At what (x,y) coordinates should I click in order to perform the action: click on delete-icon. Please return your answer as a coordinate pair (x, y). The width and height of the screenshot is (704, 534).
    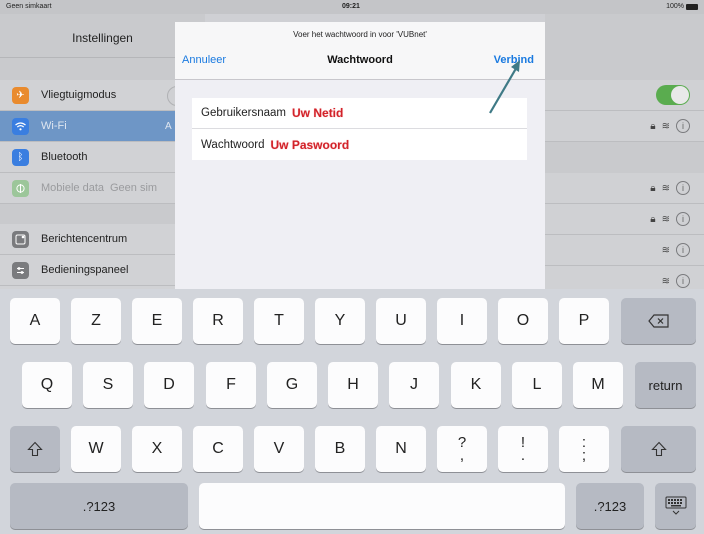
    Looking at the image, I should click on (658, 321).